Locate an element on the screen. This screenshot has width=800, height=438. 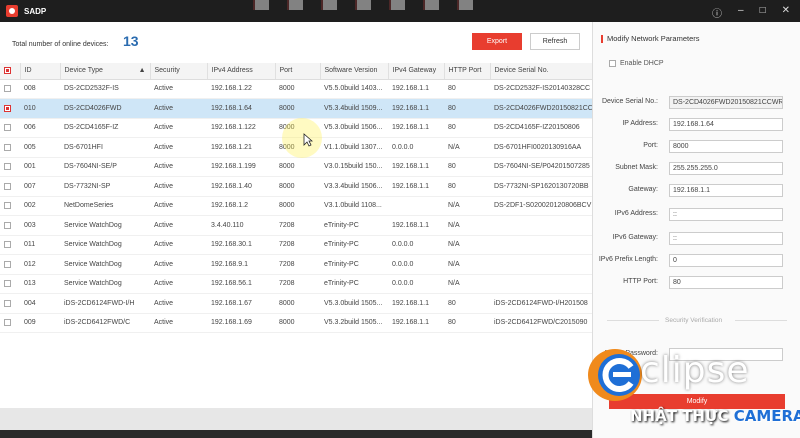
ipv6-address-field: :: is located at coordinates (726, 214).